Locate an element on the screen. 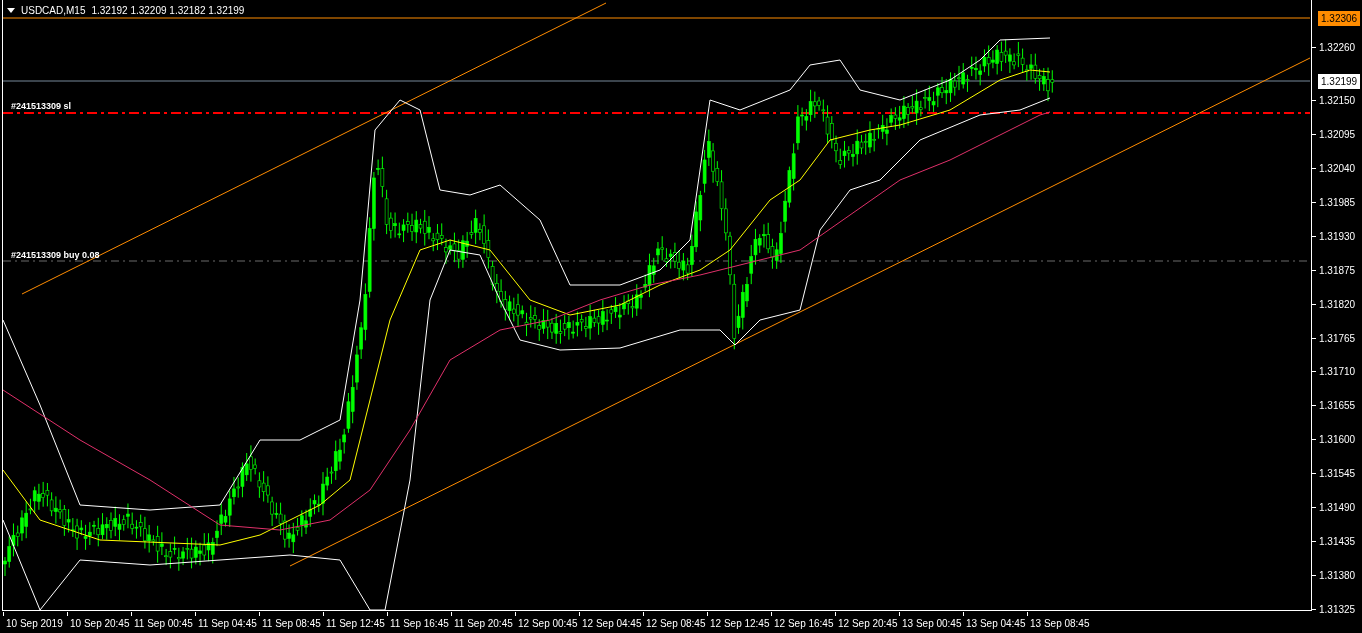 The height and width of the screenshot is (633, 1362). price-label: 1.31435 is located at coordinates (1337, 541).